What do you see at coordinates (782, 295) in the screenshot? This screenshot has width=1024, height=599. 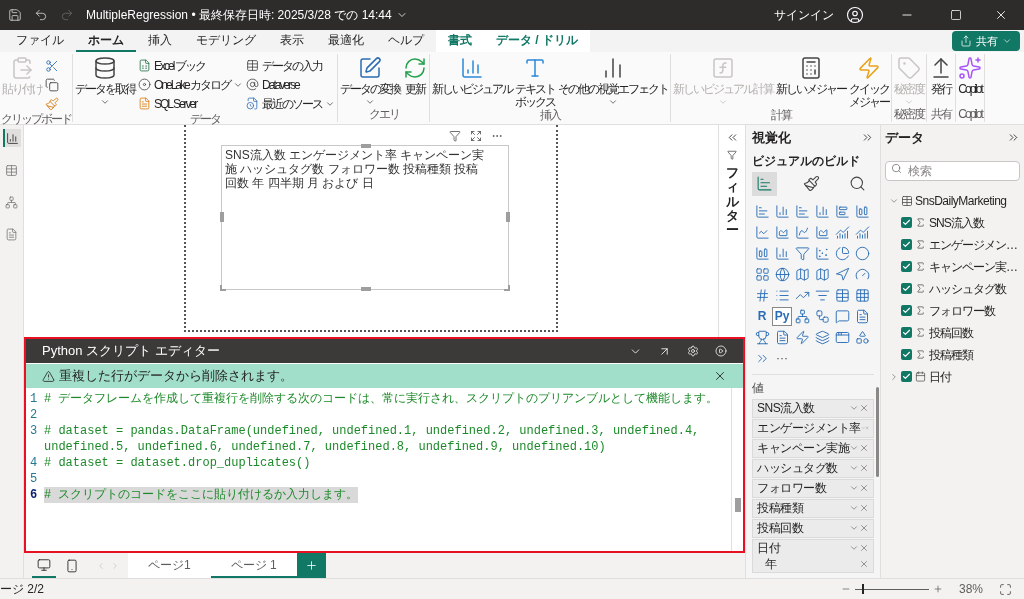 I see `list-icon` at bounding box center [782, 295].